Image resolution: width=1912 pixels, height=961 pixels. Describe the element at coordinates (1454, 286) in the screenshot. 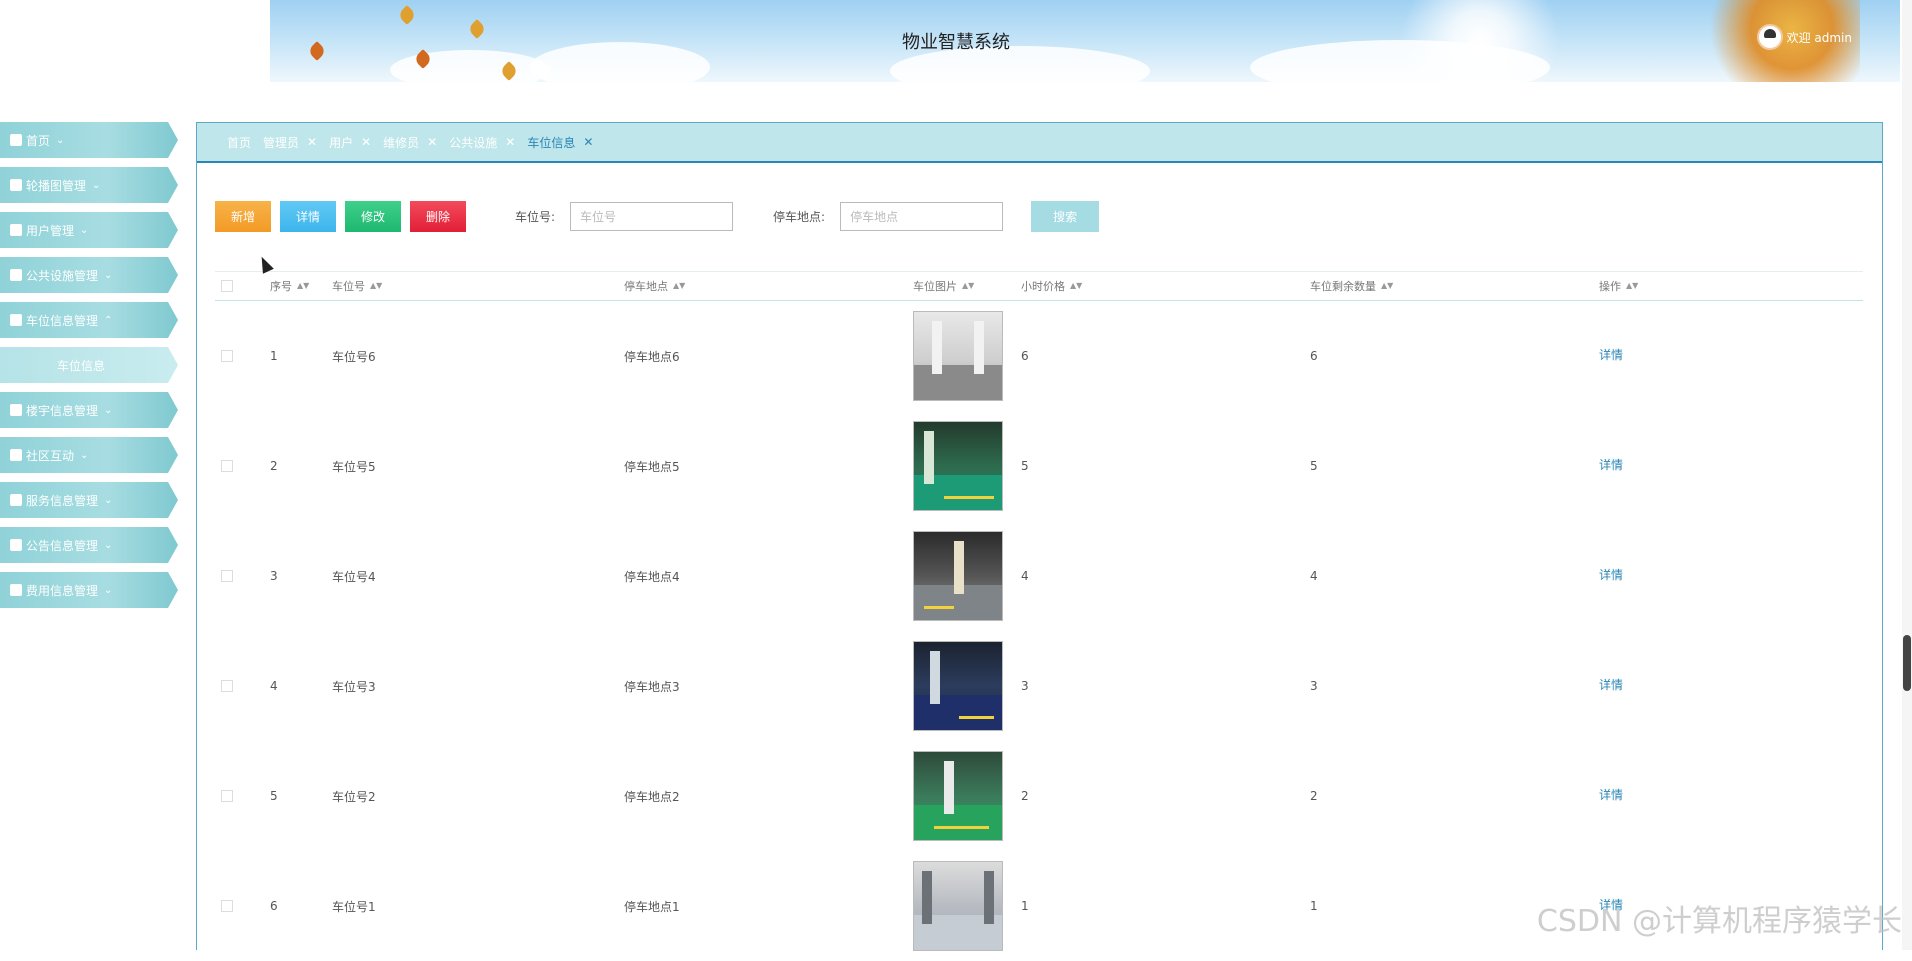

I see `column-header: 车位剩余数量 ▲▼` at that location.